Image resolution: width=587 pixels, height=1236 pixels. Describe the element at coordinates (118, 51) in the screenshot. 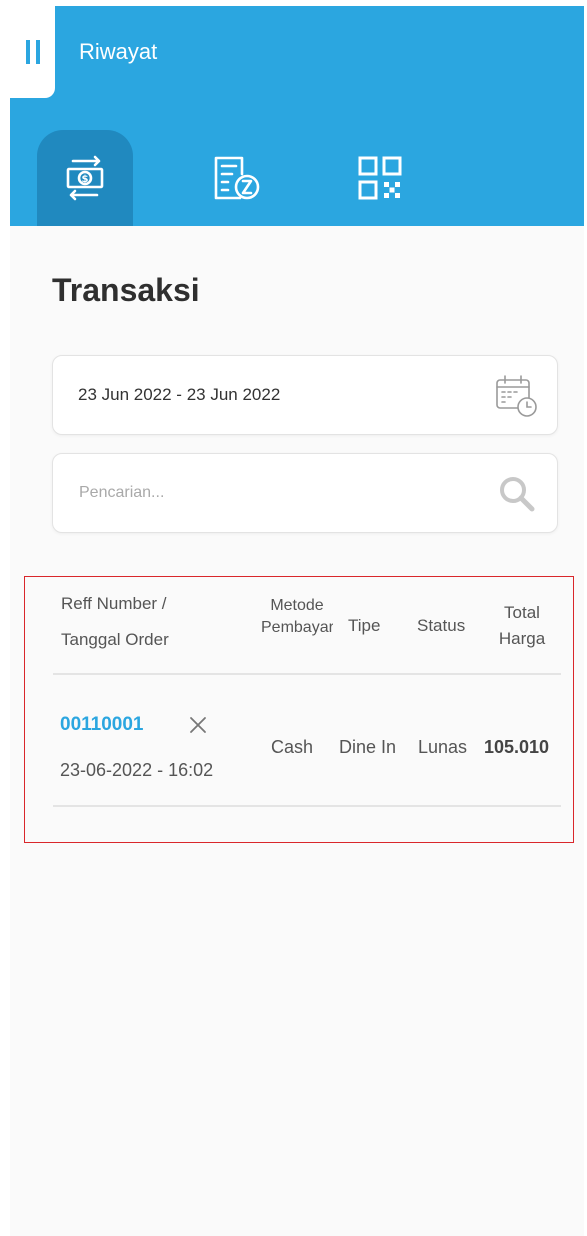

I see `header-title: Riwayat` at that location.